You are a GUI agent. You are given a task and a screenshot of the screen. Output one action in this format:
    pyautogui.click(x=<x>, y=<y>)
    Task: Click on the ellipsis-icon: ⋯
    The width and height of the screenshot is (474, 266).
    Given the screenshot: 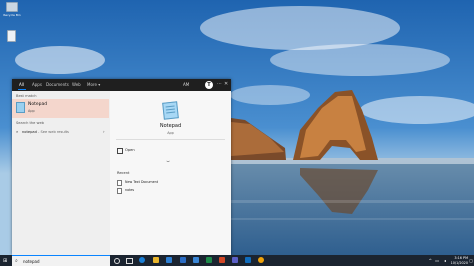 What is the action you would take?
    pyautogui.click(x=219, y=84)
    